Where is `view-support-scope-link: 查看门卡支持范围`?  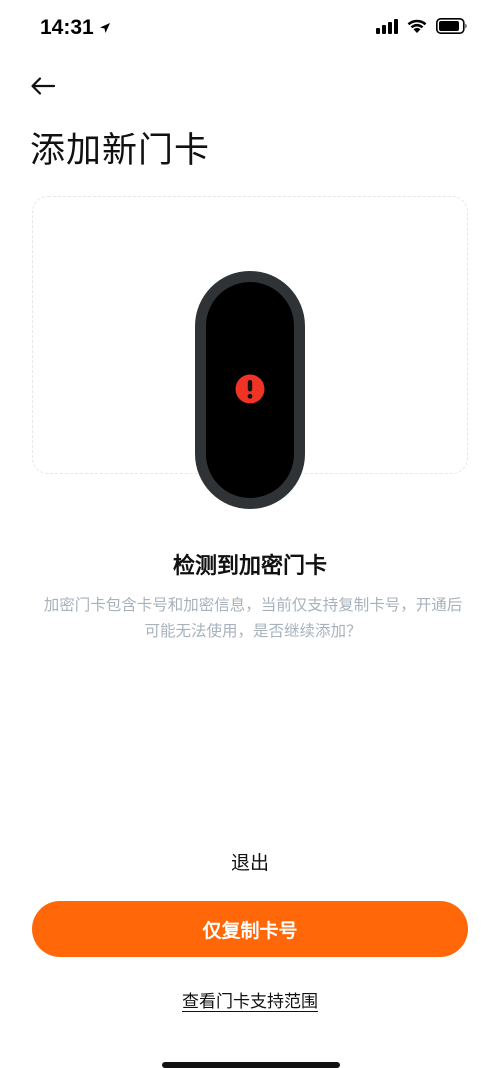
view-support-scope-link: 查看门卡支持范围 is located at coordinates (250, 999).